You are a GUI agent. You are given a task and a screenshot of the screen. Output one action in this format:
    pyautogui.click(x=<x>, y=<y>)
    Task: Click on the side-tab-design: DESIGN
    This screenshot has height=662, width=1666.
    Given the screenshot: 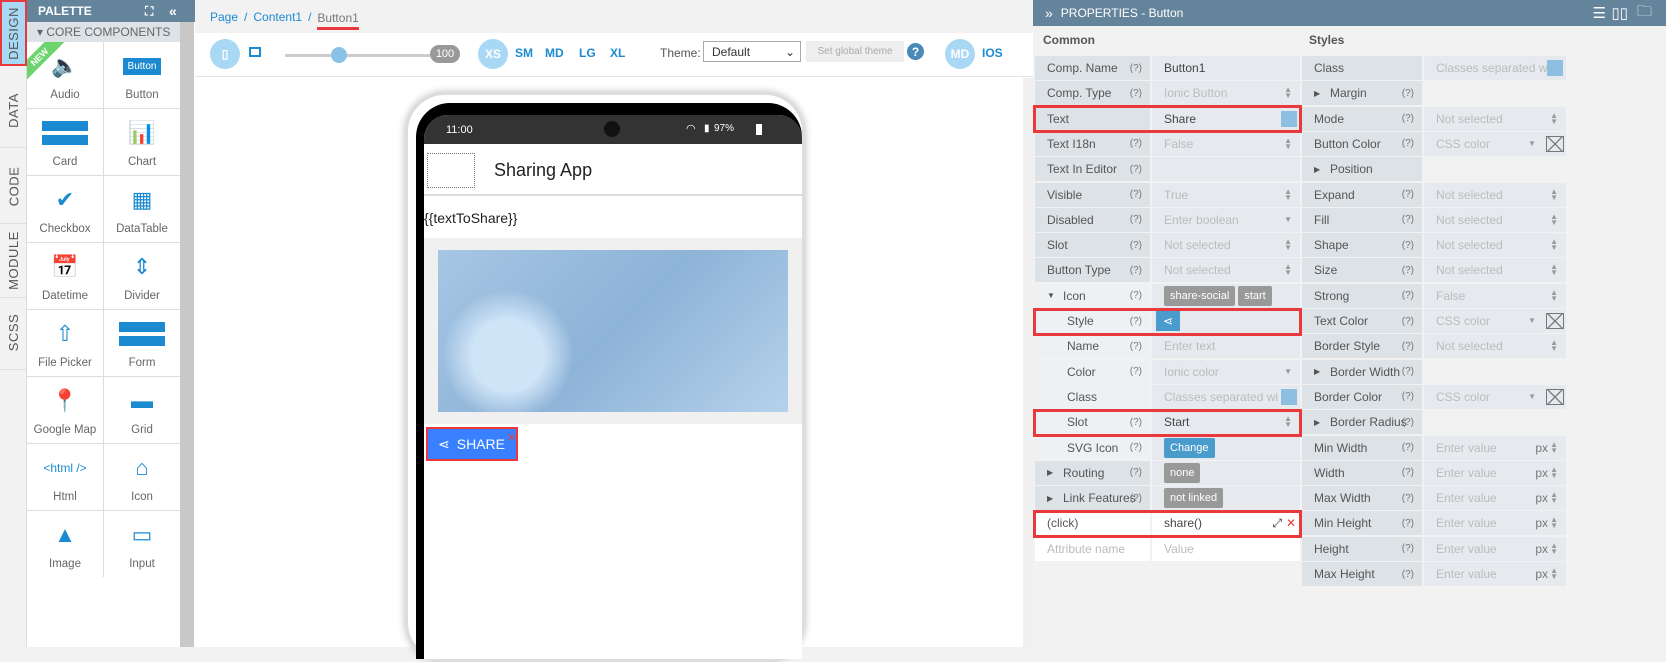 What is the action you would take?
    pyautogui.click(x=13, y=33)
    